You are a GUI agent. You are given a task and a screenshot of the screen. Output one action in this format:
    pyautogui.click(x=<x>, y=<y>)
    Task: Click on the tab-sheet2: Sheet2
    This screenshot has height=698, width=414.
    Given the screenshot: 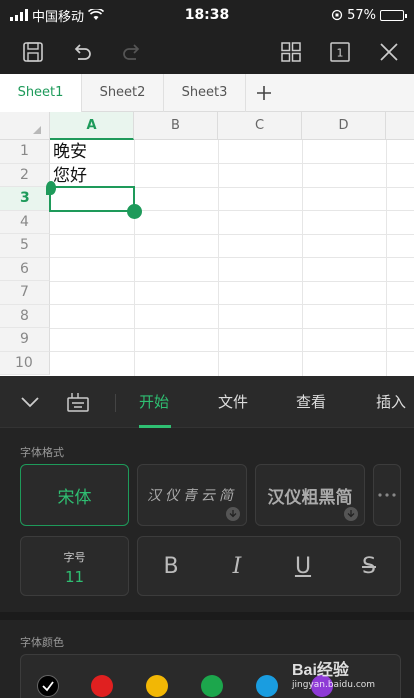 What is the action you would take?
    pyautogui.click(x=123, y=93)
    